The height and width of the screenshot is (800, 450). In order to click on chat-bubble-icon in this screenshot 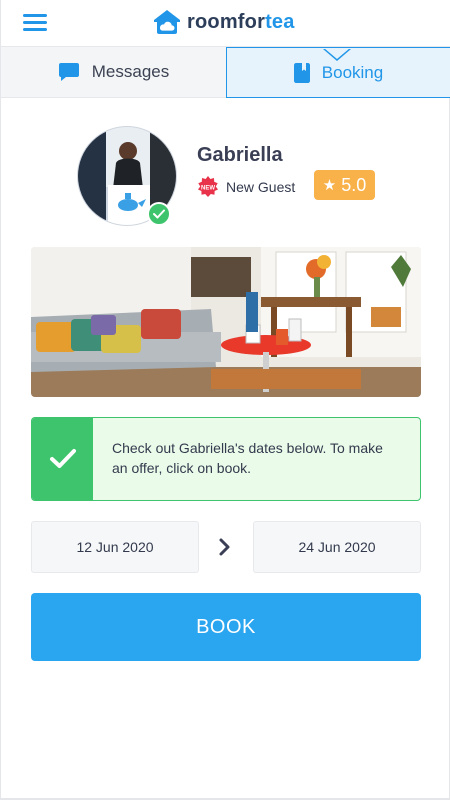, I will do `click(68, 72)`.